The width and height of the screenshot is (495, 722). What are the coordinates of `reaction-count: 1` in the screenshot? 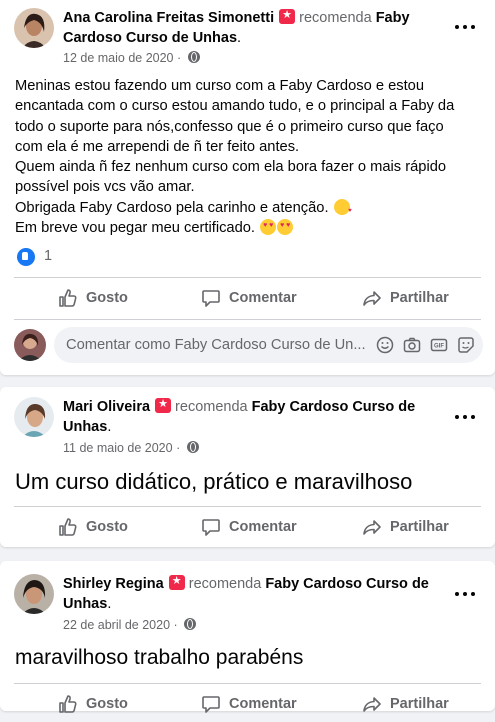 It's located at (48, 256).